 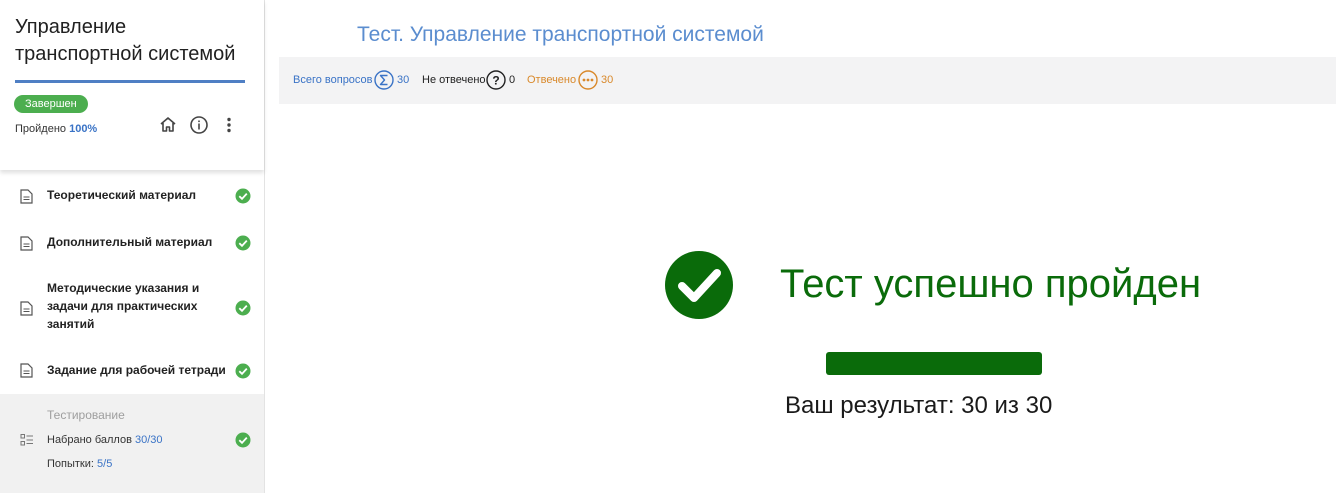 I want to click on test-attempts-label: Попытки:, so click(x=70, y=464).